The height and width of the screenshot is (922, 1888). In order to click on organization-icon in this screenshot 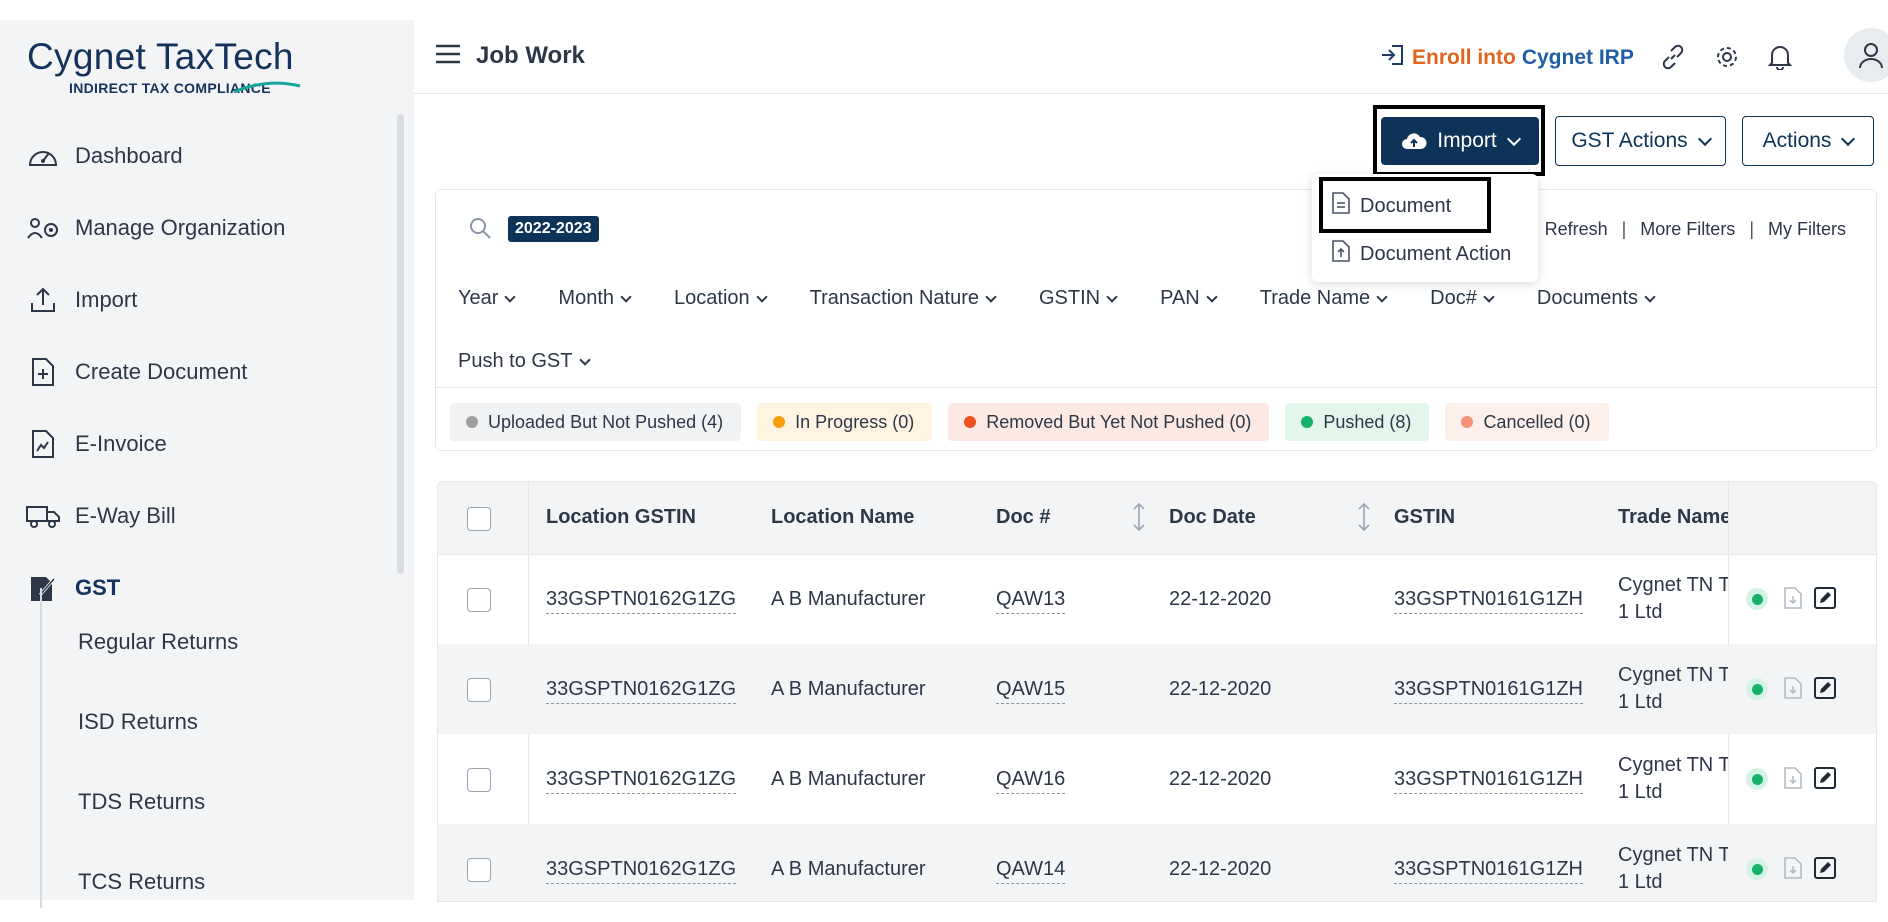, I will do `click(43, 228)`.